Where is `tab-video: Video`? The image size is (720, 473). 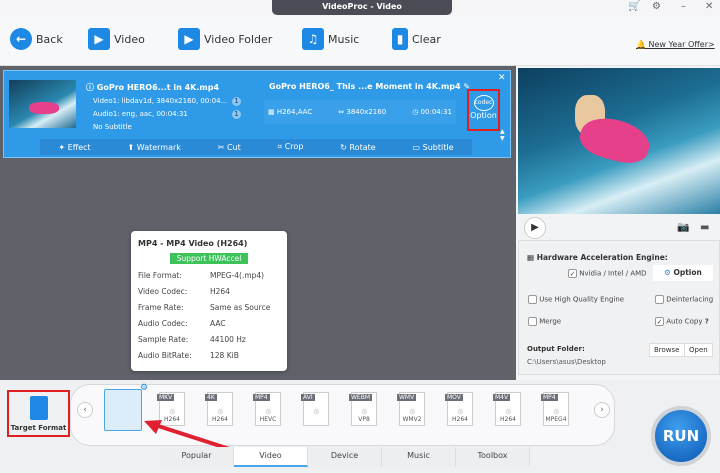
tab-video: Video is located at coordinates (271, 457).